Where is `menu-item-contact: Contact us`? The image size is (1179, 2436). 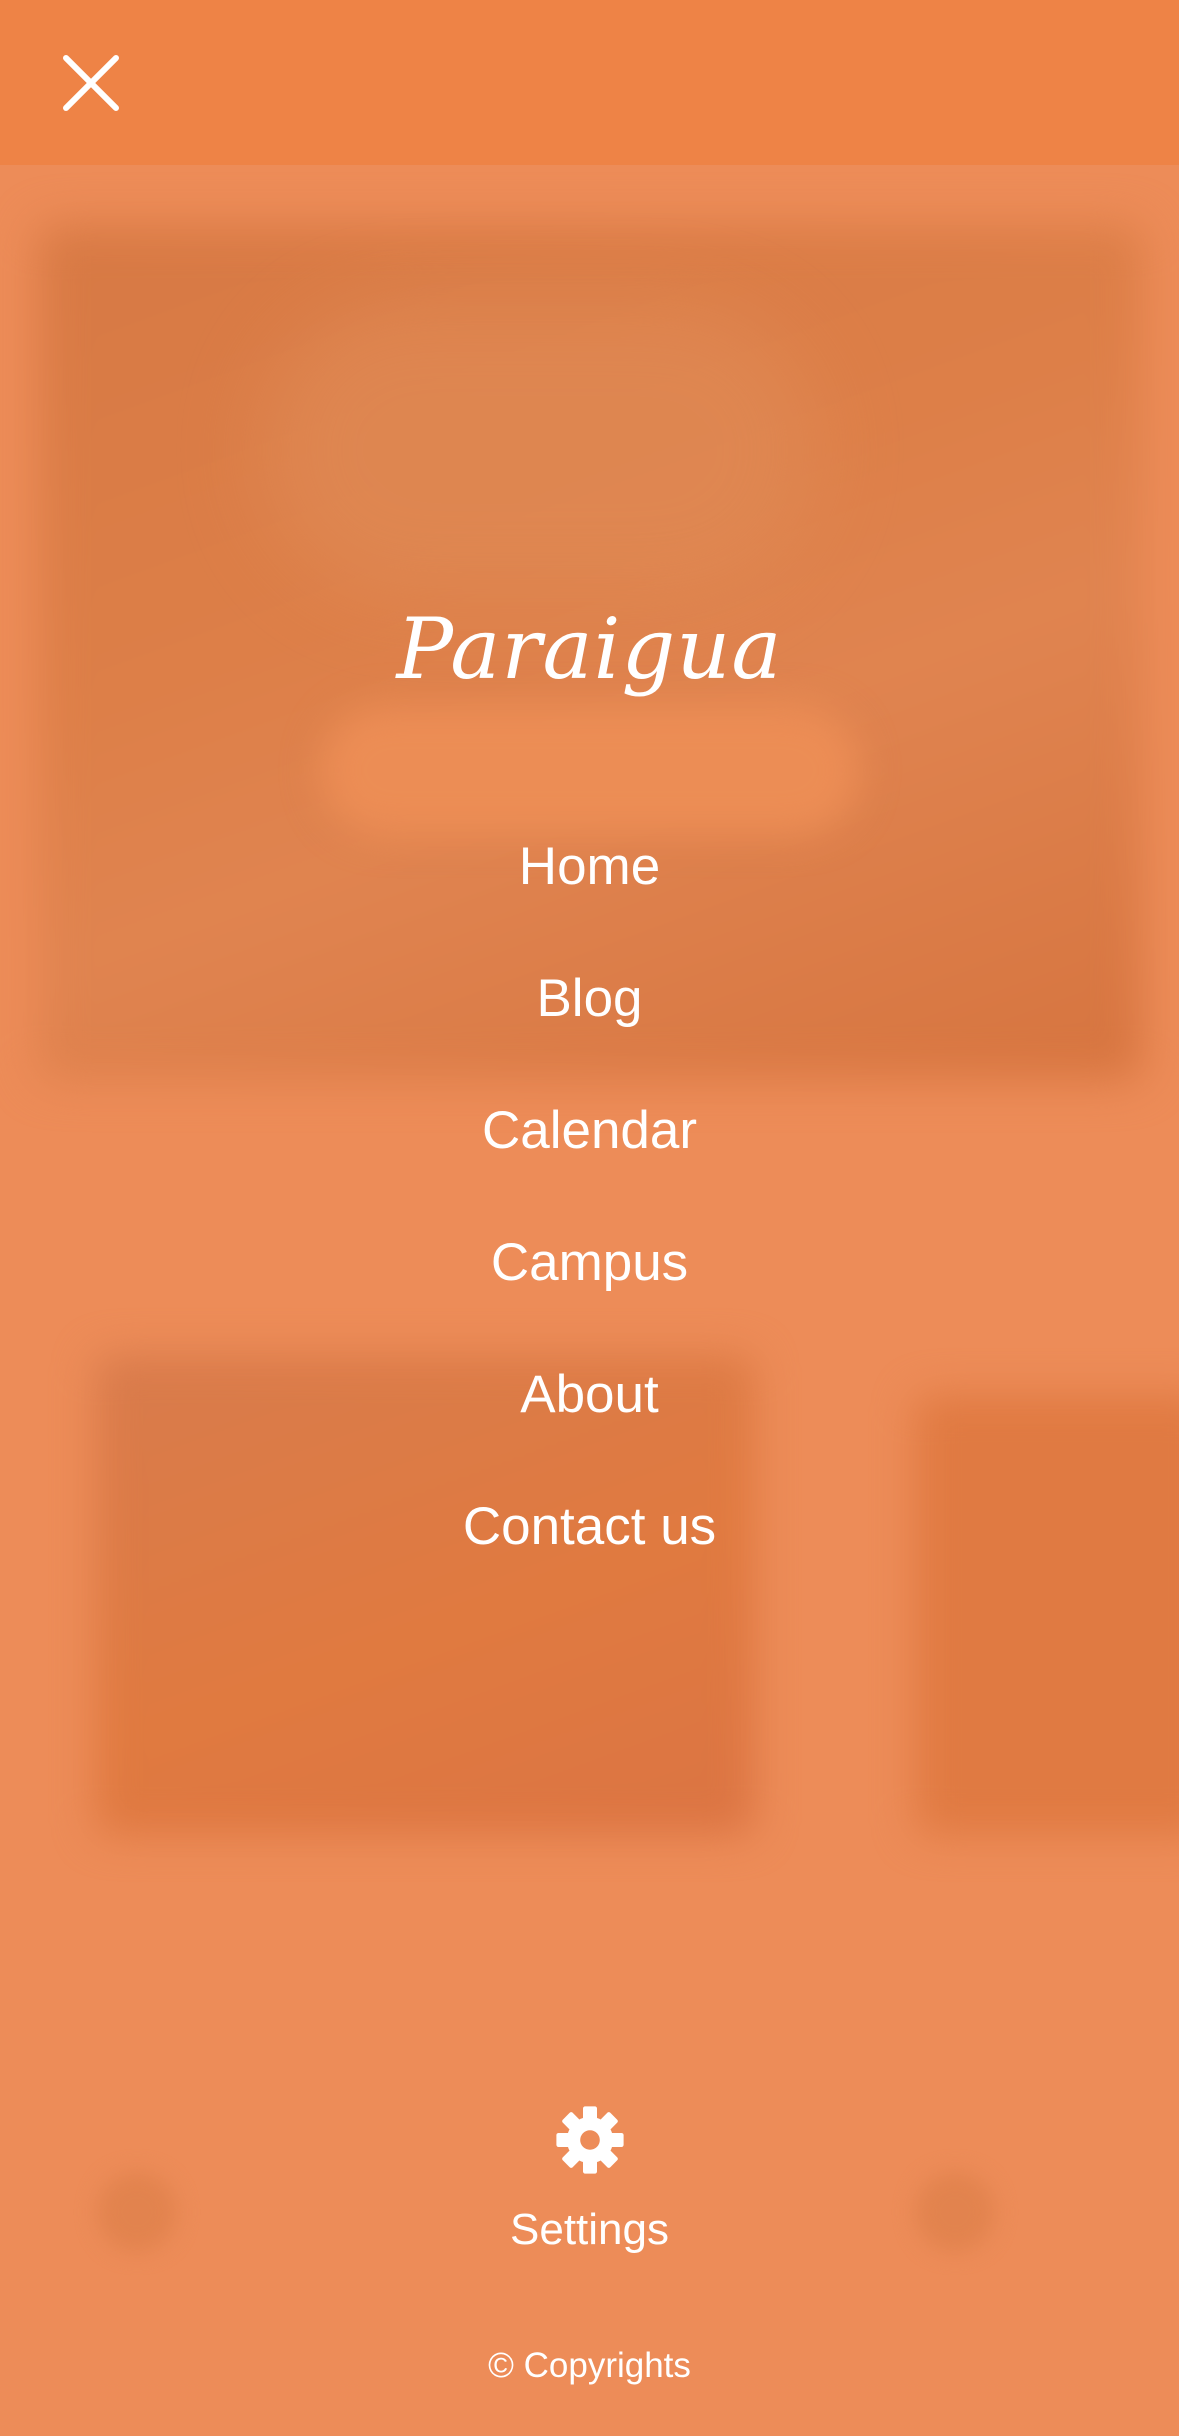 menu-item-contact: Contact us is located at coordinates (589, 1561).